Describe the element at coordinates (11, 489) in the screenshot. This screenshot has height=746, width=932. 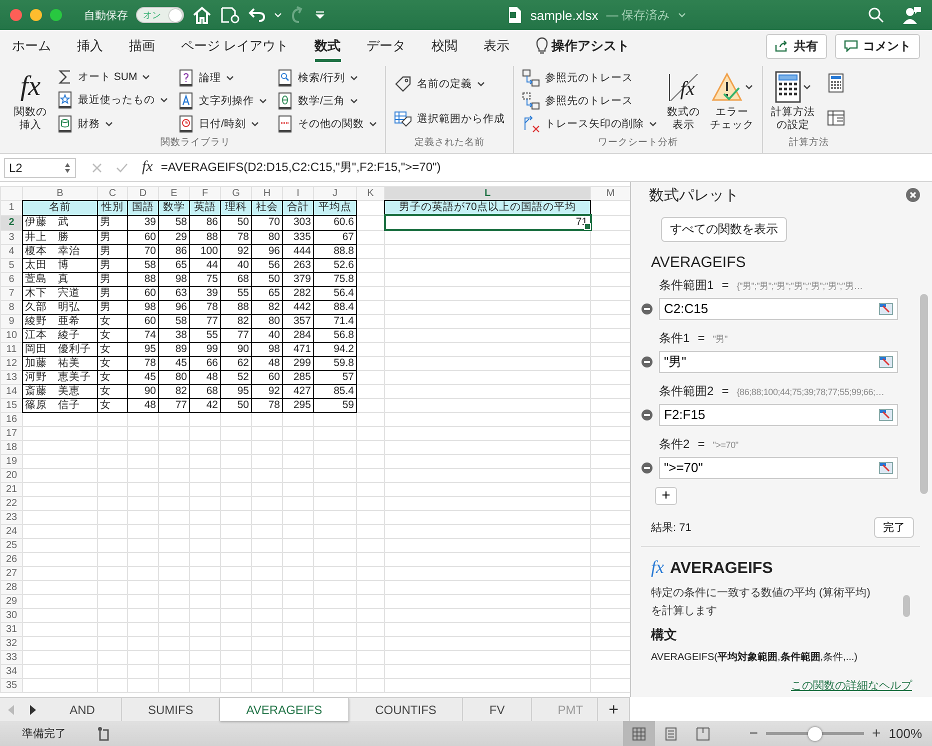
I see `row-header: 21` at that location.